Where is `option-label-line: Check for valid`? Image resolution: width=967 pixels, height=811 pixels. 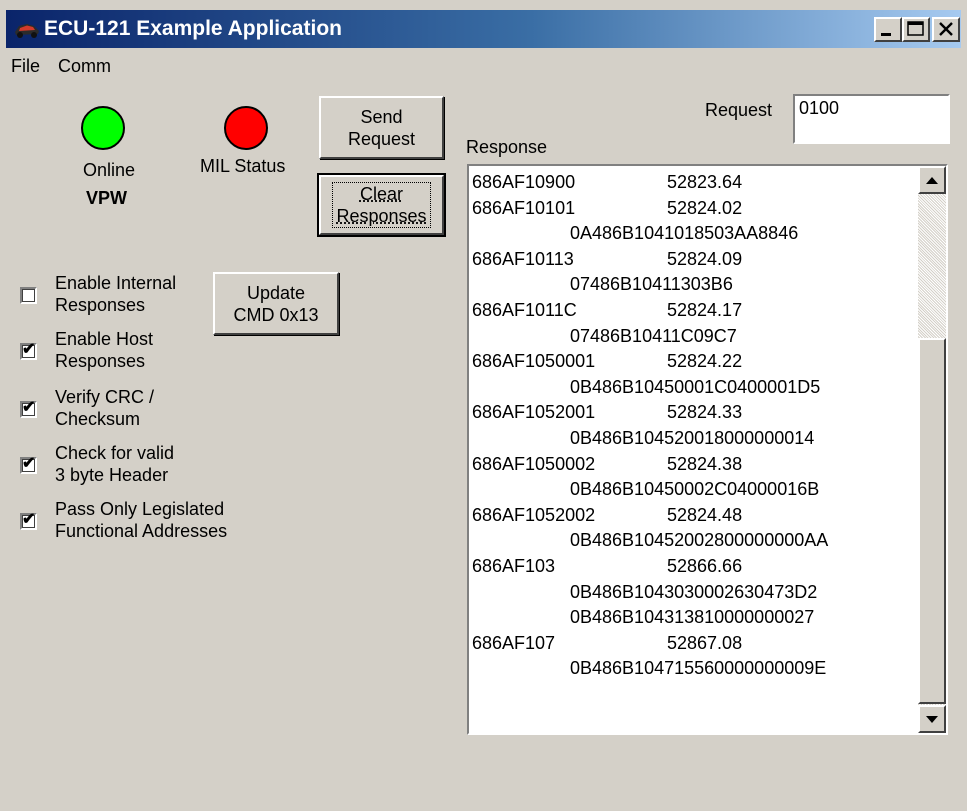
option-label-line: Check for valid is located at coordinates (115, 453).